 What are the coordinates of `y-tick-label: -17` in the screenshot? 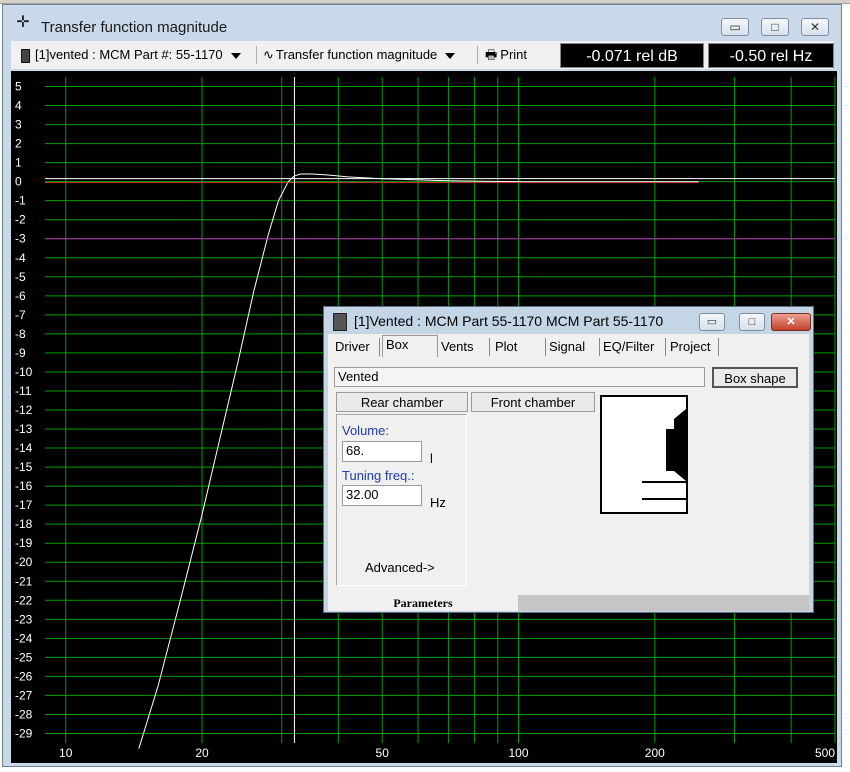 It's located at (24, 505).